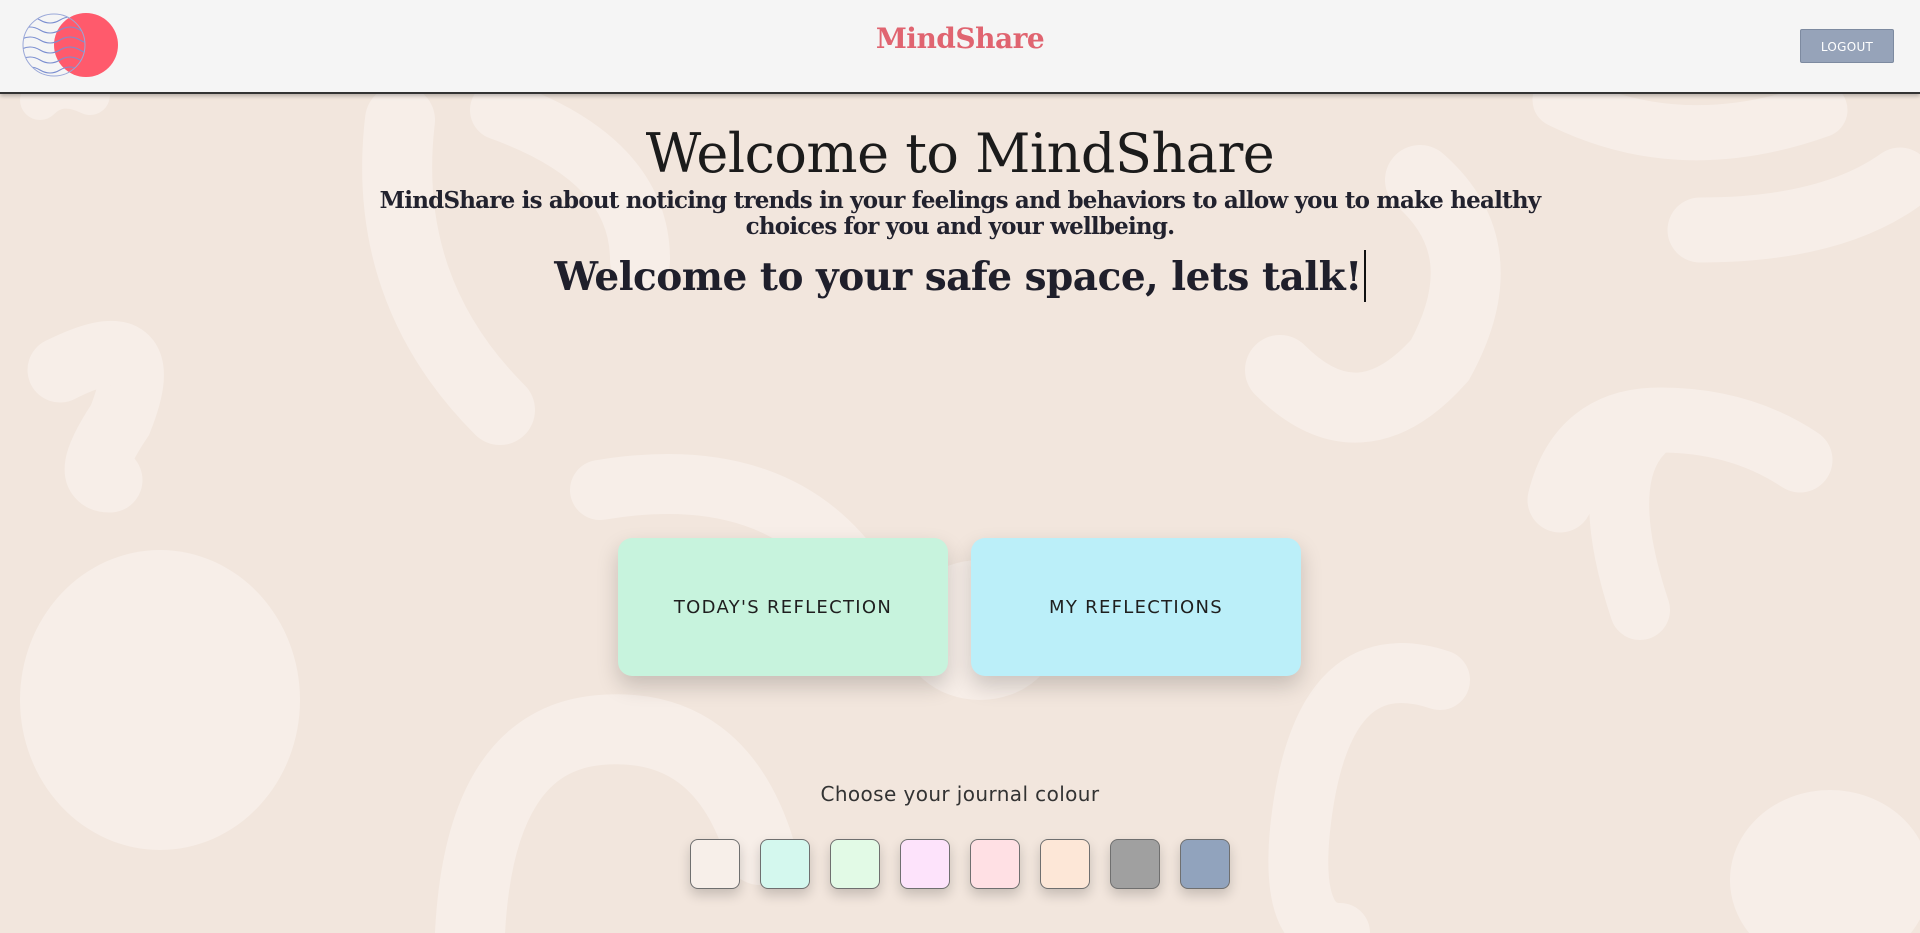  I want to click on brand-title: MindShare, so click(960, 38).